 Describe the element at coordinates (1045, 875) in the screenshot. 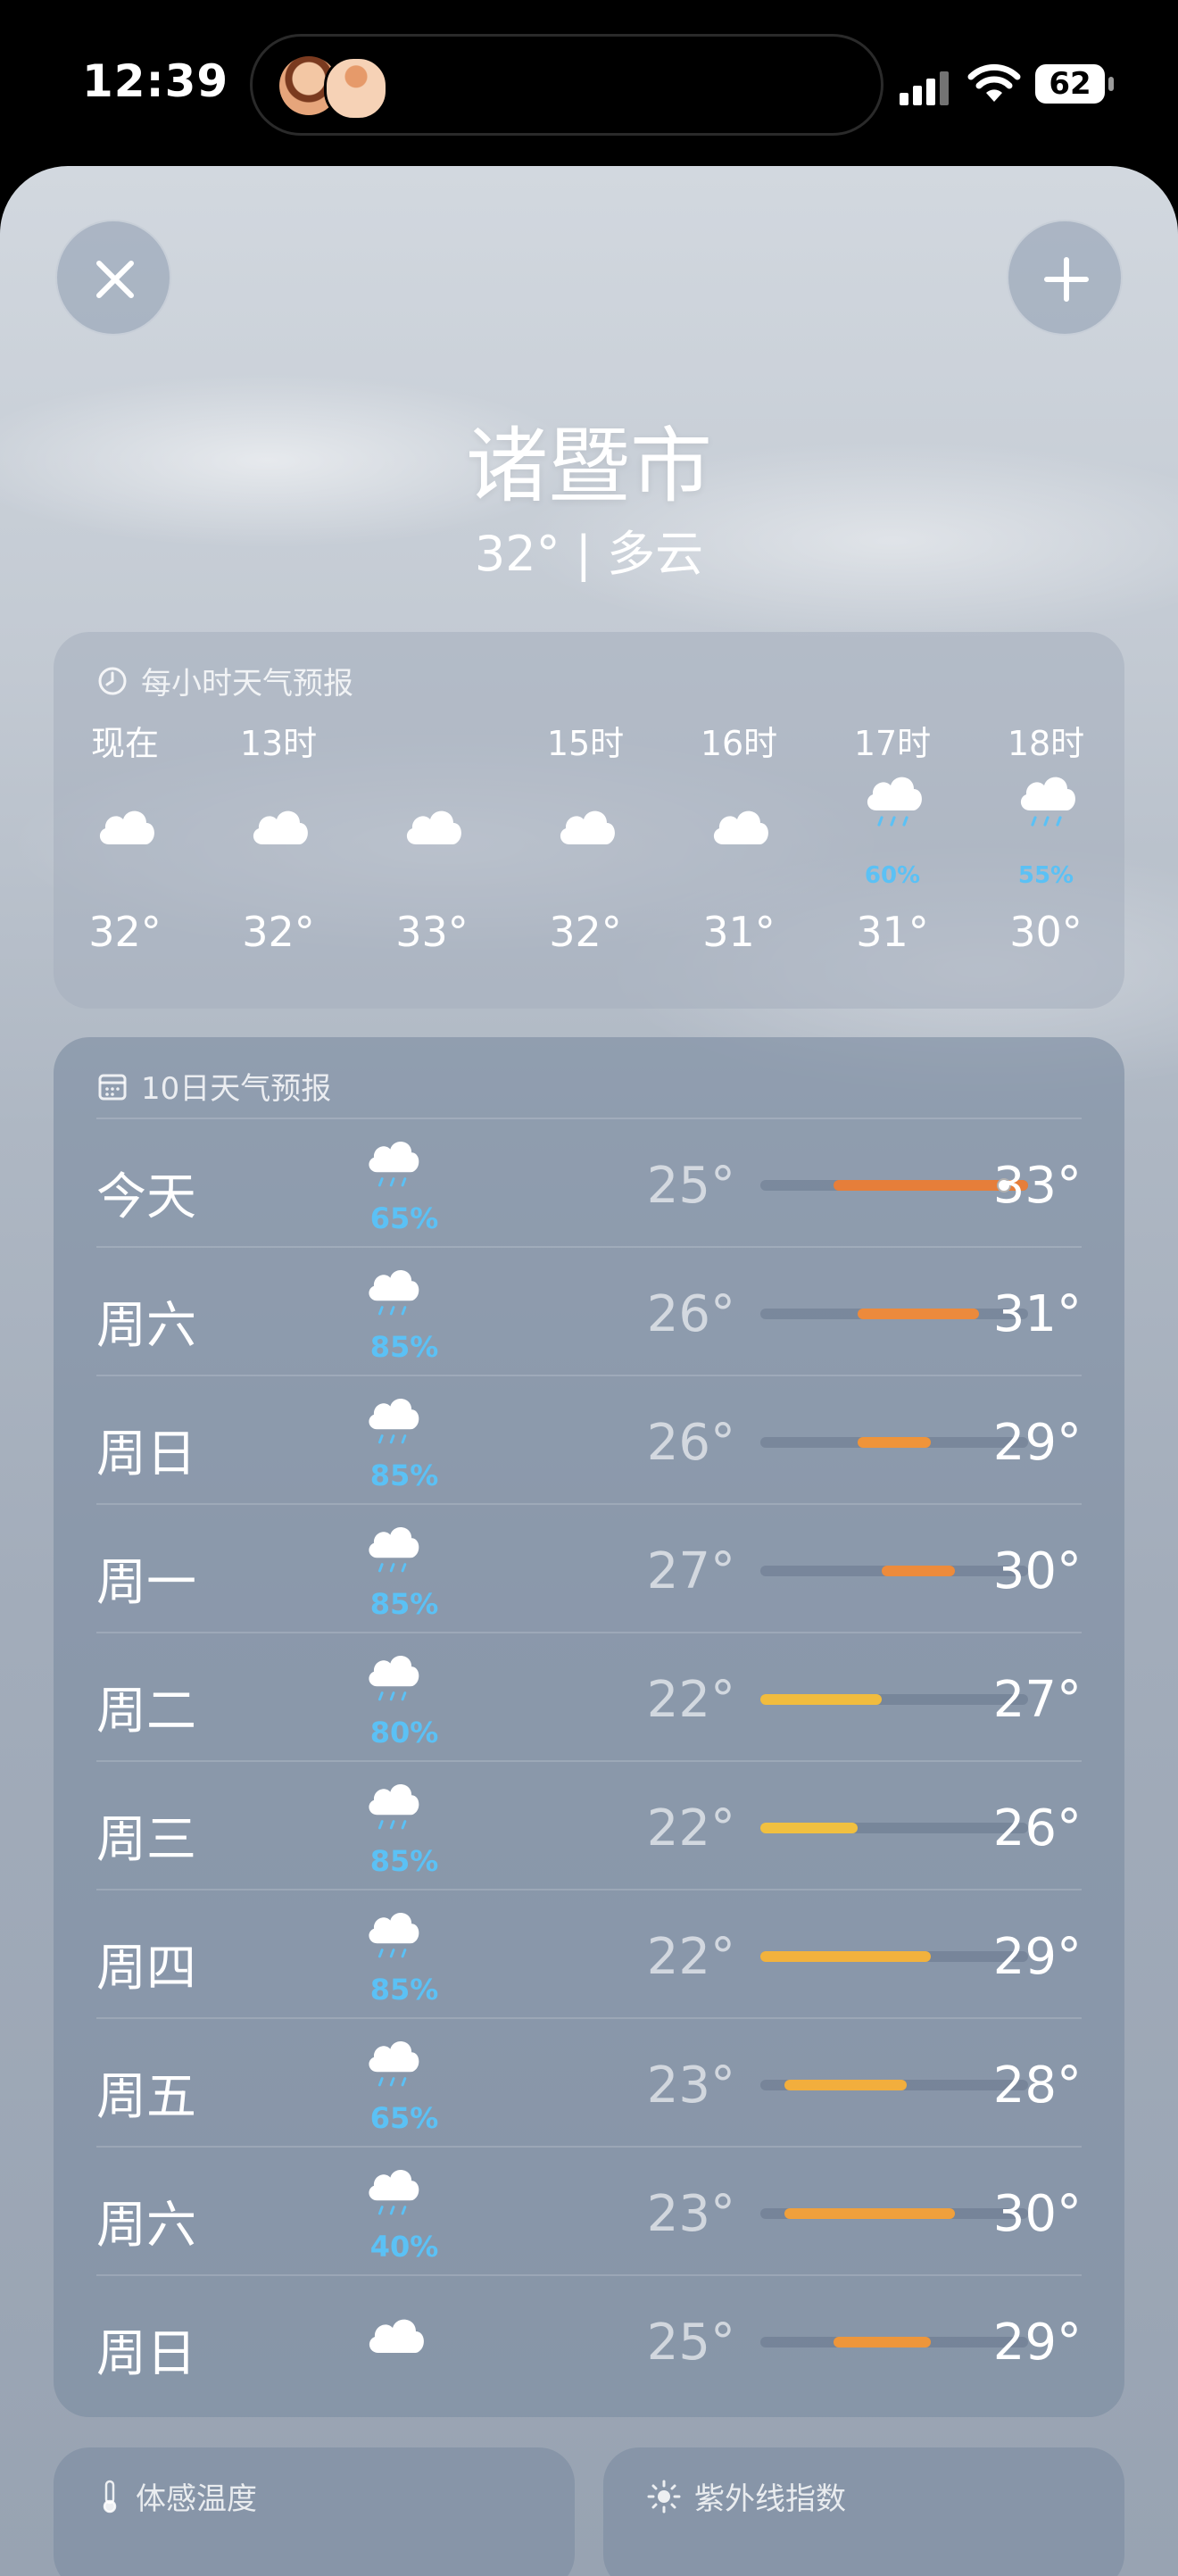

I see `hourly-precip: 55%` at that location.